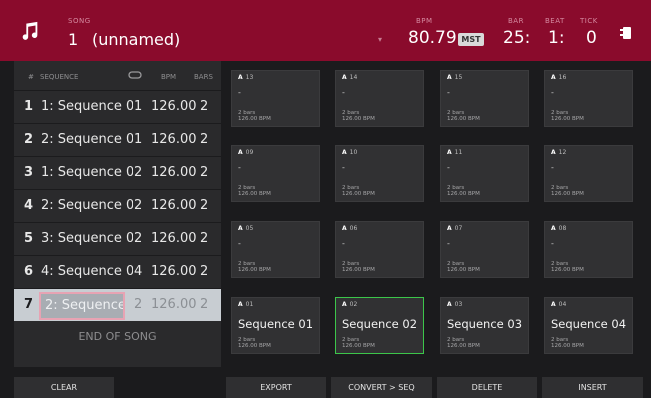 The width and height of the screenshot is (651, 398). I want to click on sequence-pad: A 15 - 2 bars 126.00 BPM, so click(484, 98).